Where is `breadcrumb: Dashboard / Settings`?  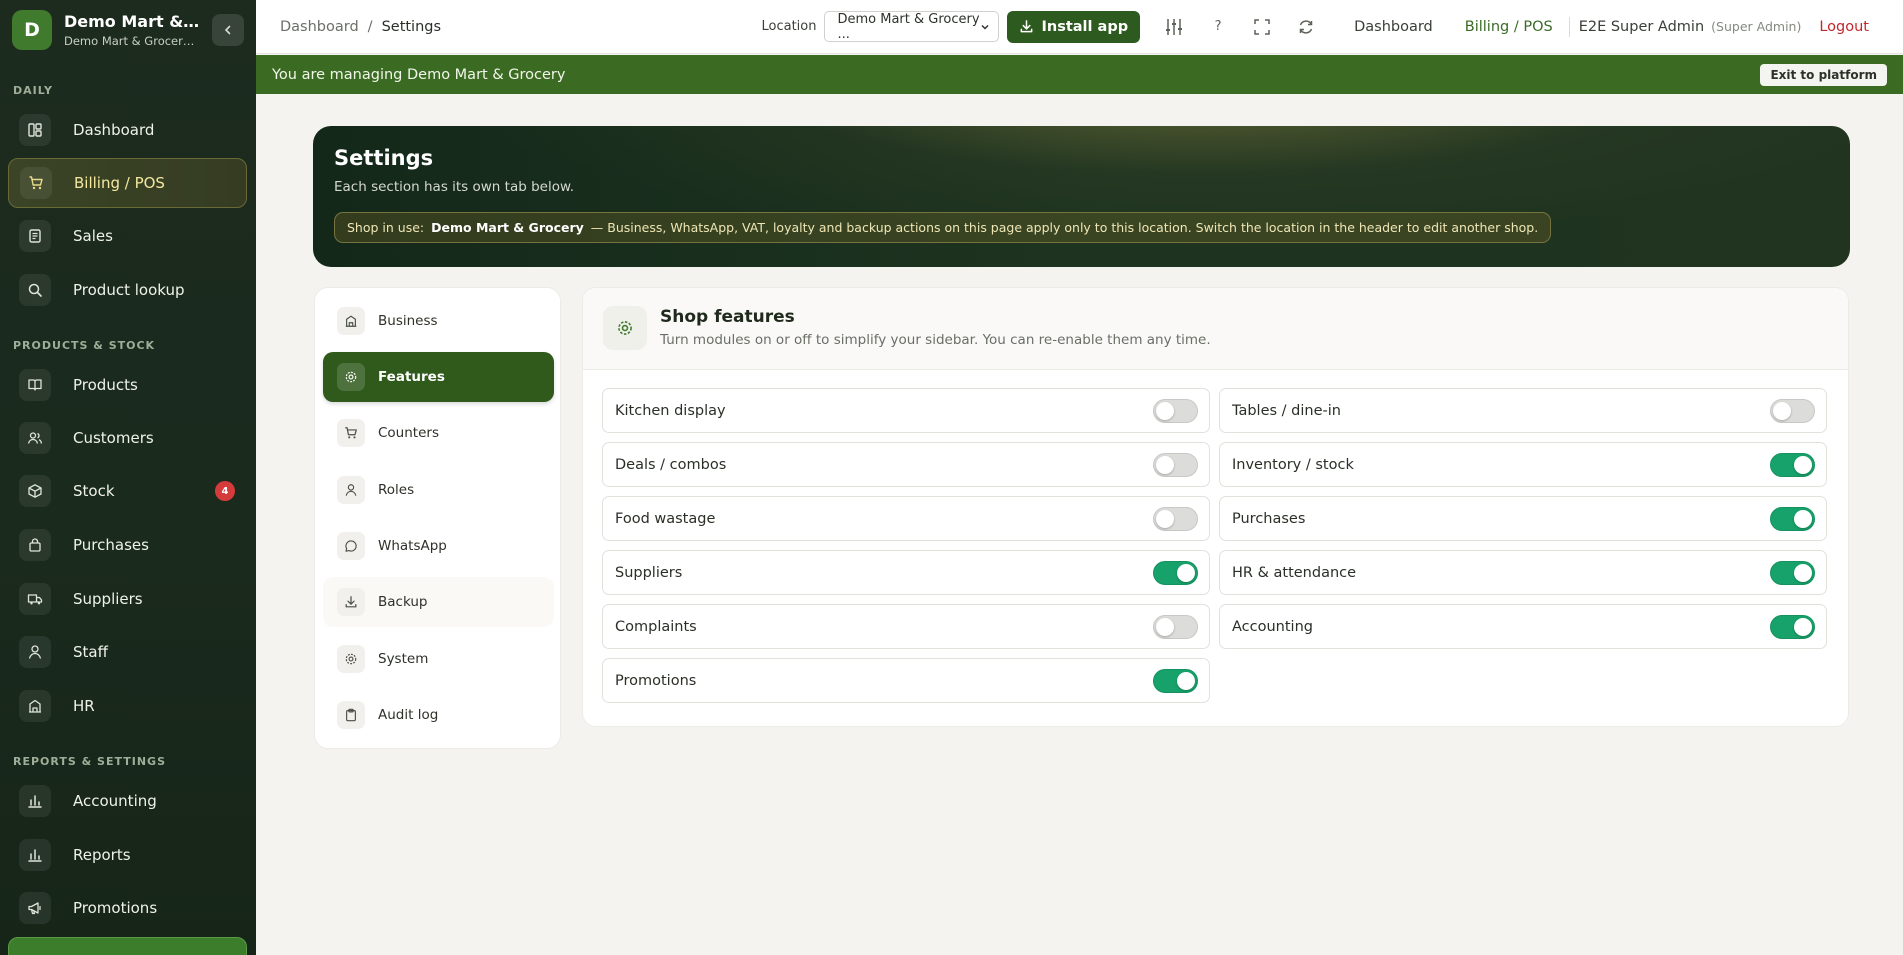 breadcrumb: Dashboard / Settings is located at coordinates (360, 27).